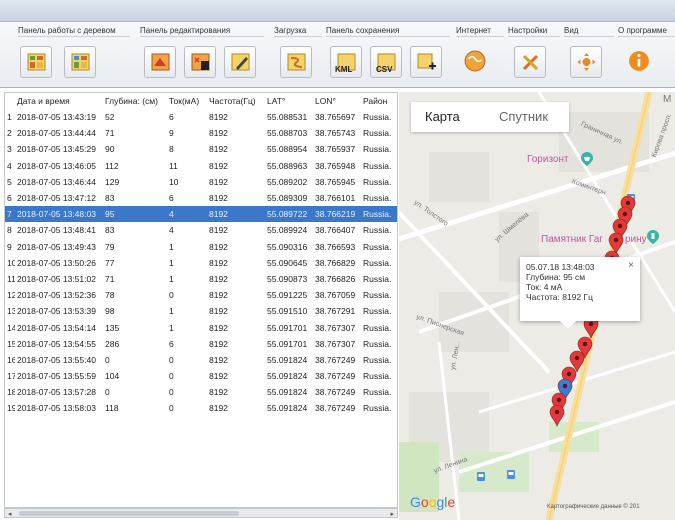  I want to click on col-datetime-cell: 2018-07-05 13:49:43, so click(56, 246).